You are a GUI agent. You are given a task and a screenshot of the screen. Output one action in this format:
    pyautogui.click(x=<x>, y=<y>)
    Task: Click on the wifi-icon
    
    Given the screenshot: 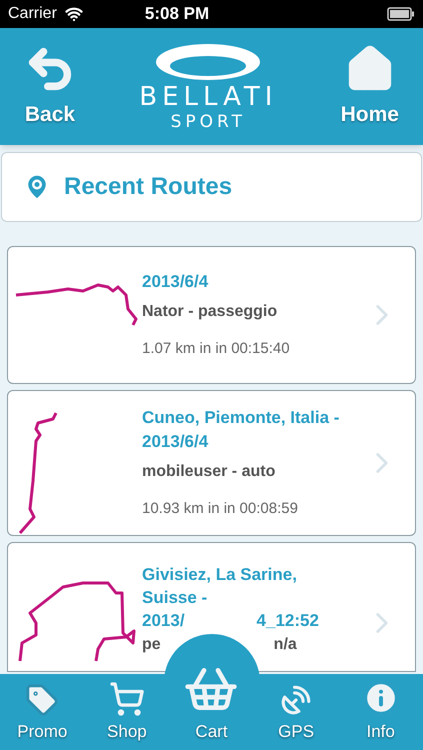 What is the action you would take?
    pyautogui.click(x=73, y=14)
    